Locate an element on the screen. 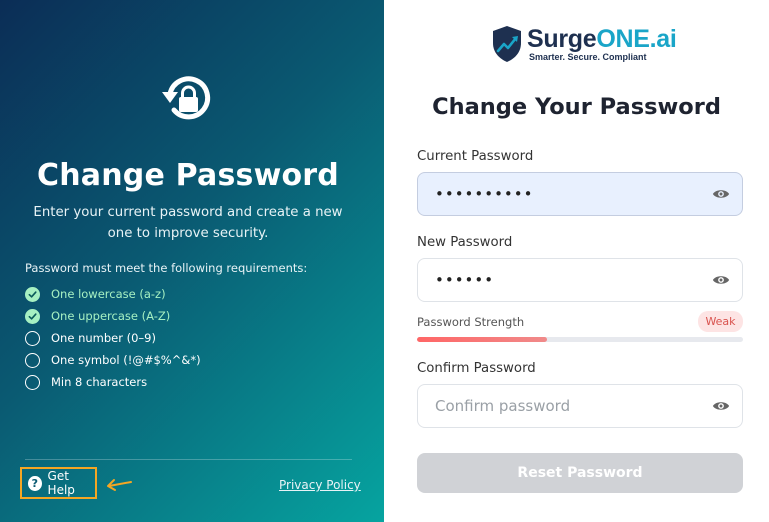 The width and height of the screenshot is (769, 522). brand-logo: SurgeONE.ai Smarter. Secure. Compliant is located at coordinates (584, 44).